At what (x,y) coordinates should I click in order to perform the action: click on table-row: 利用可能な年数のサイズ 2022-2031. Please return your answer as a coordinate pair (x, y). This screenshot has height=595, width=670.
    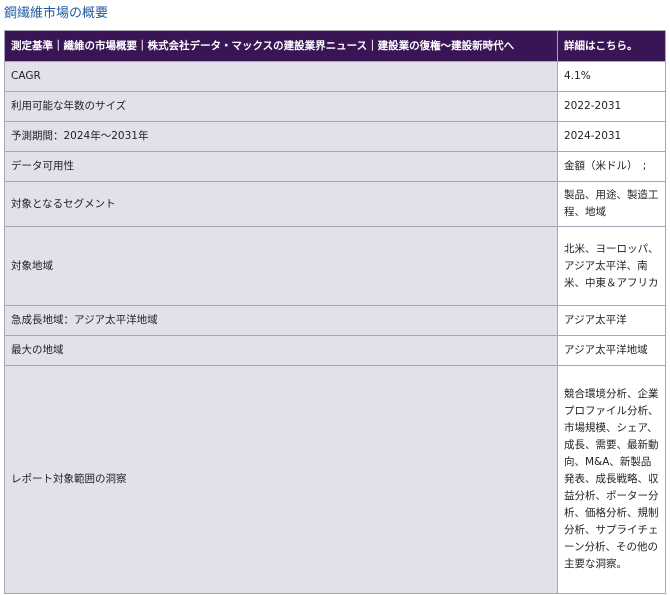
    Looking at the image, I should click on (335, 106).